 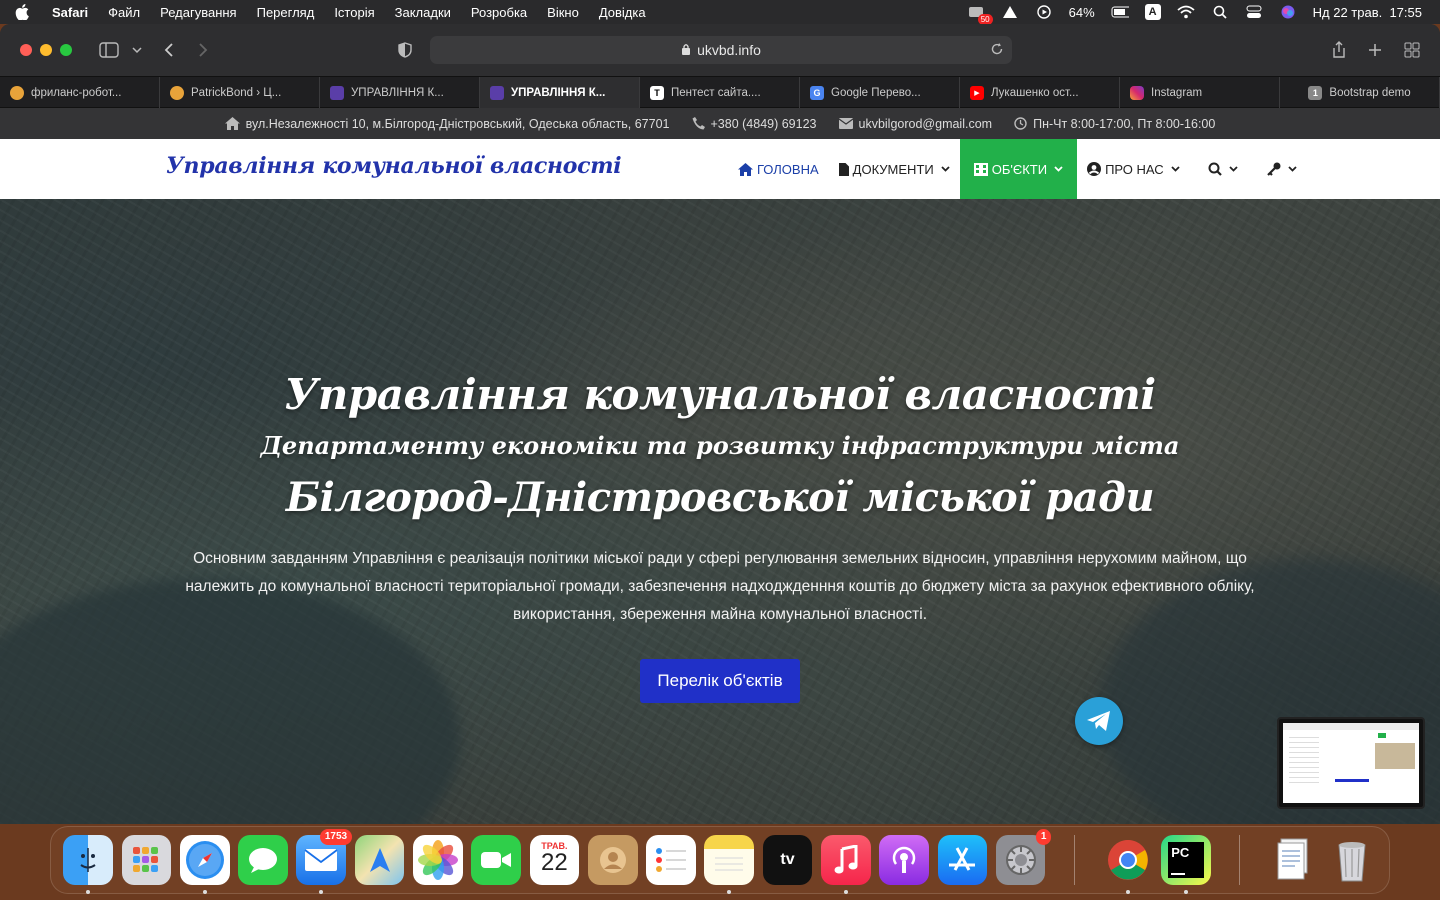 I want to click on phone-text: +380 (4849) 69123, so click(x=763, y=123).